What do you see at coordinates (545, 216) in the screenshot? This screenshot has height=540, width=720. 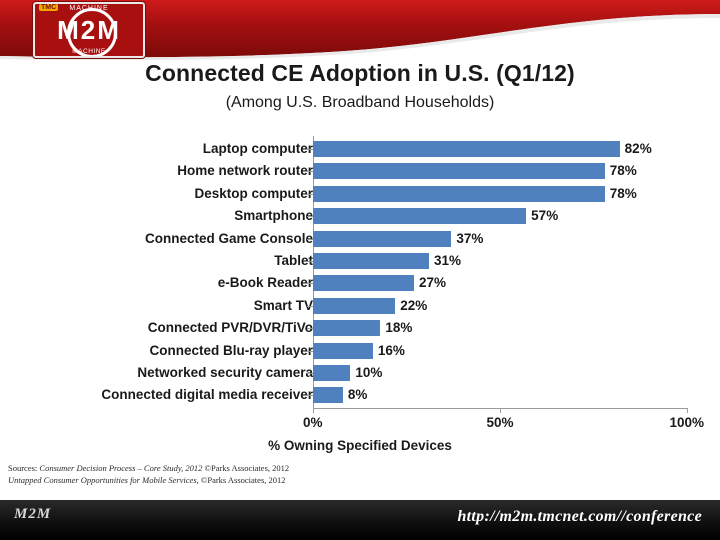 I see `bar-value-label: 57%` at bounding box center [545, 216].